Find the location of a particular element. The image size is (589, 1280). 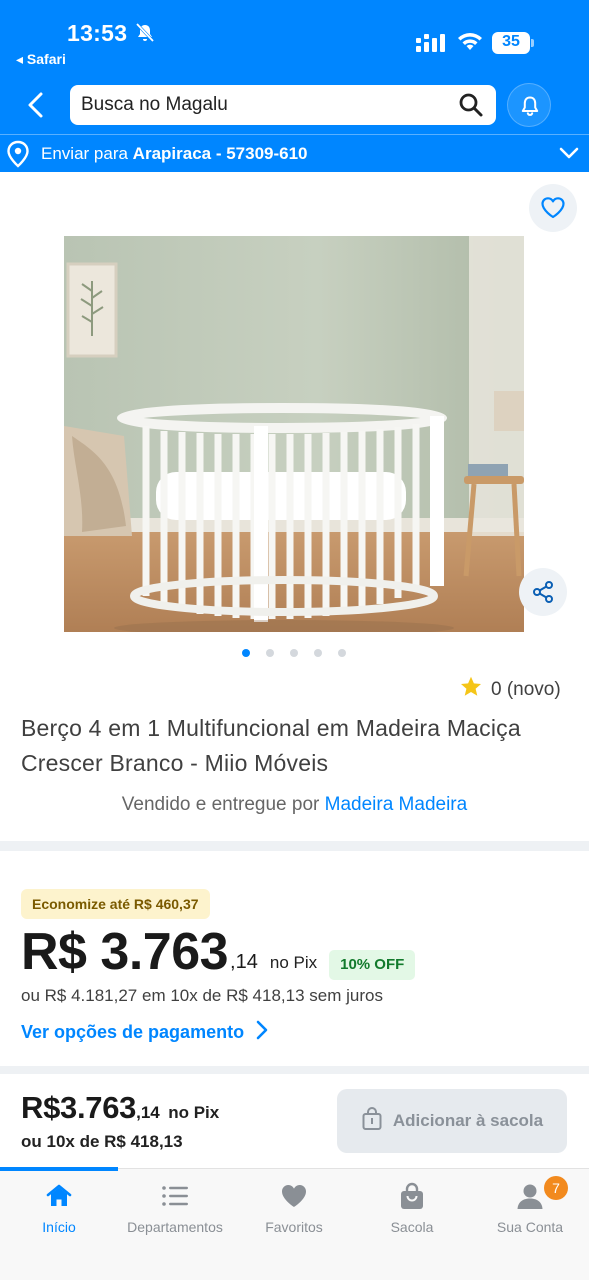

status-bar: 13:53 ◂ Safari 35 is located at coordinates (294, 40).